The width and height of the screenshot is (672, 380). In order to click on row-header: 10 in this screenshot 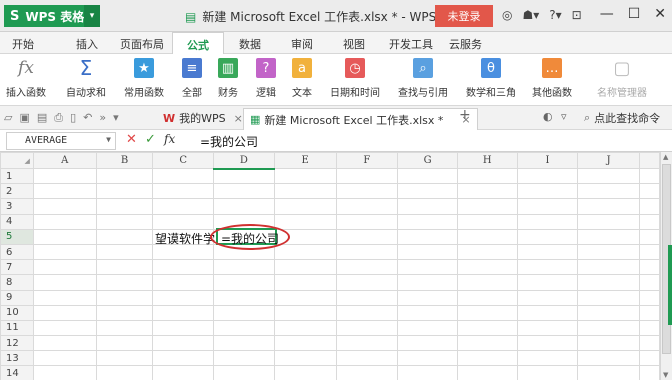, I will do `click(17, 312)`.